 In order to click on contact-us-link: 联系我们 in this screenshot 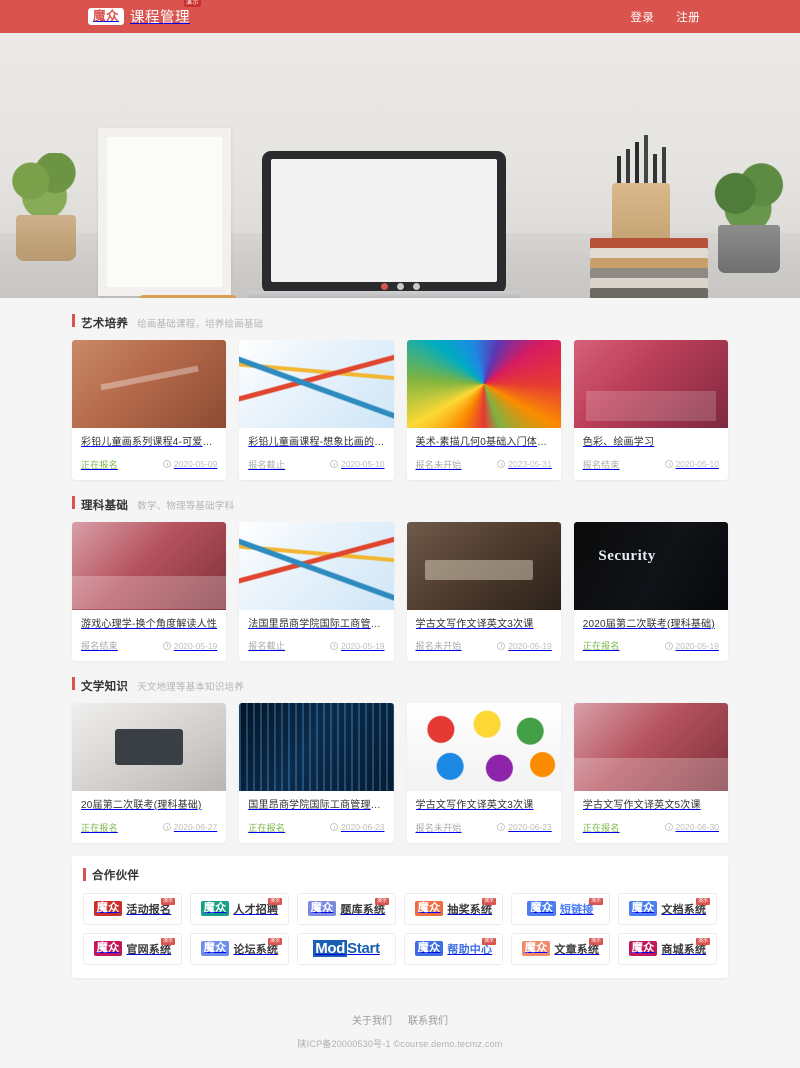, I will do `click(428, 1019)`.